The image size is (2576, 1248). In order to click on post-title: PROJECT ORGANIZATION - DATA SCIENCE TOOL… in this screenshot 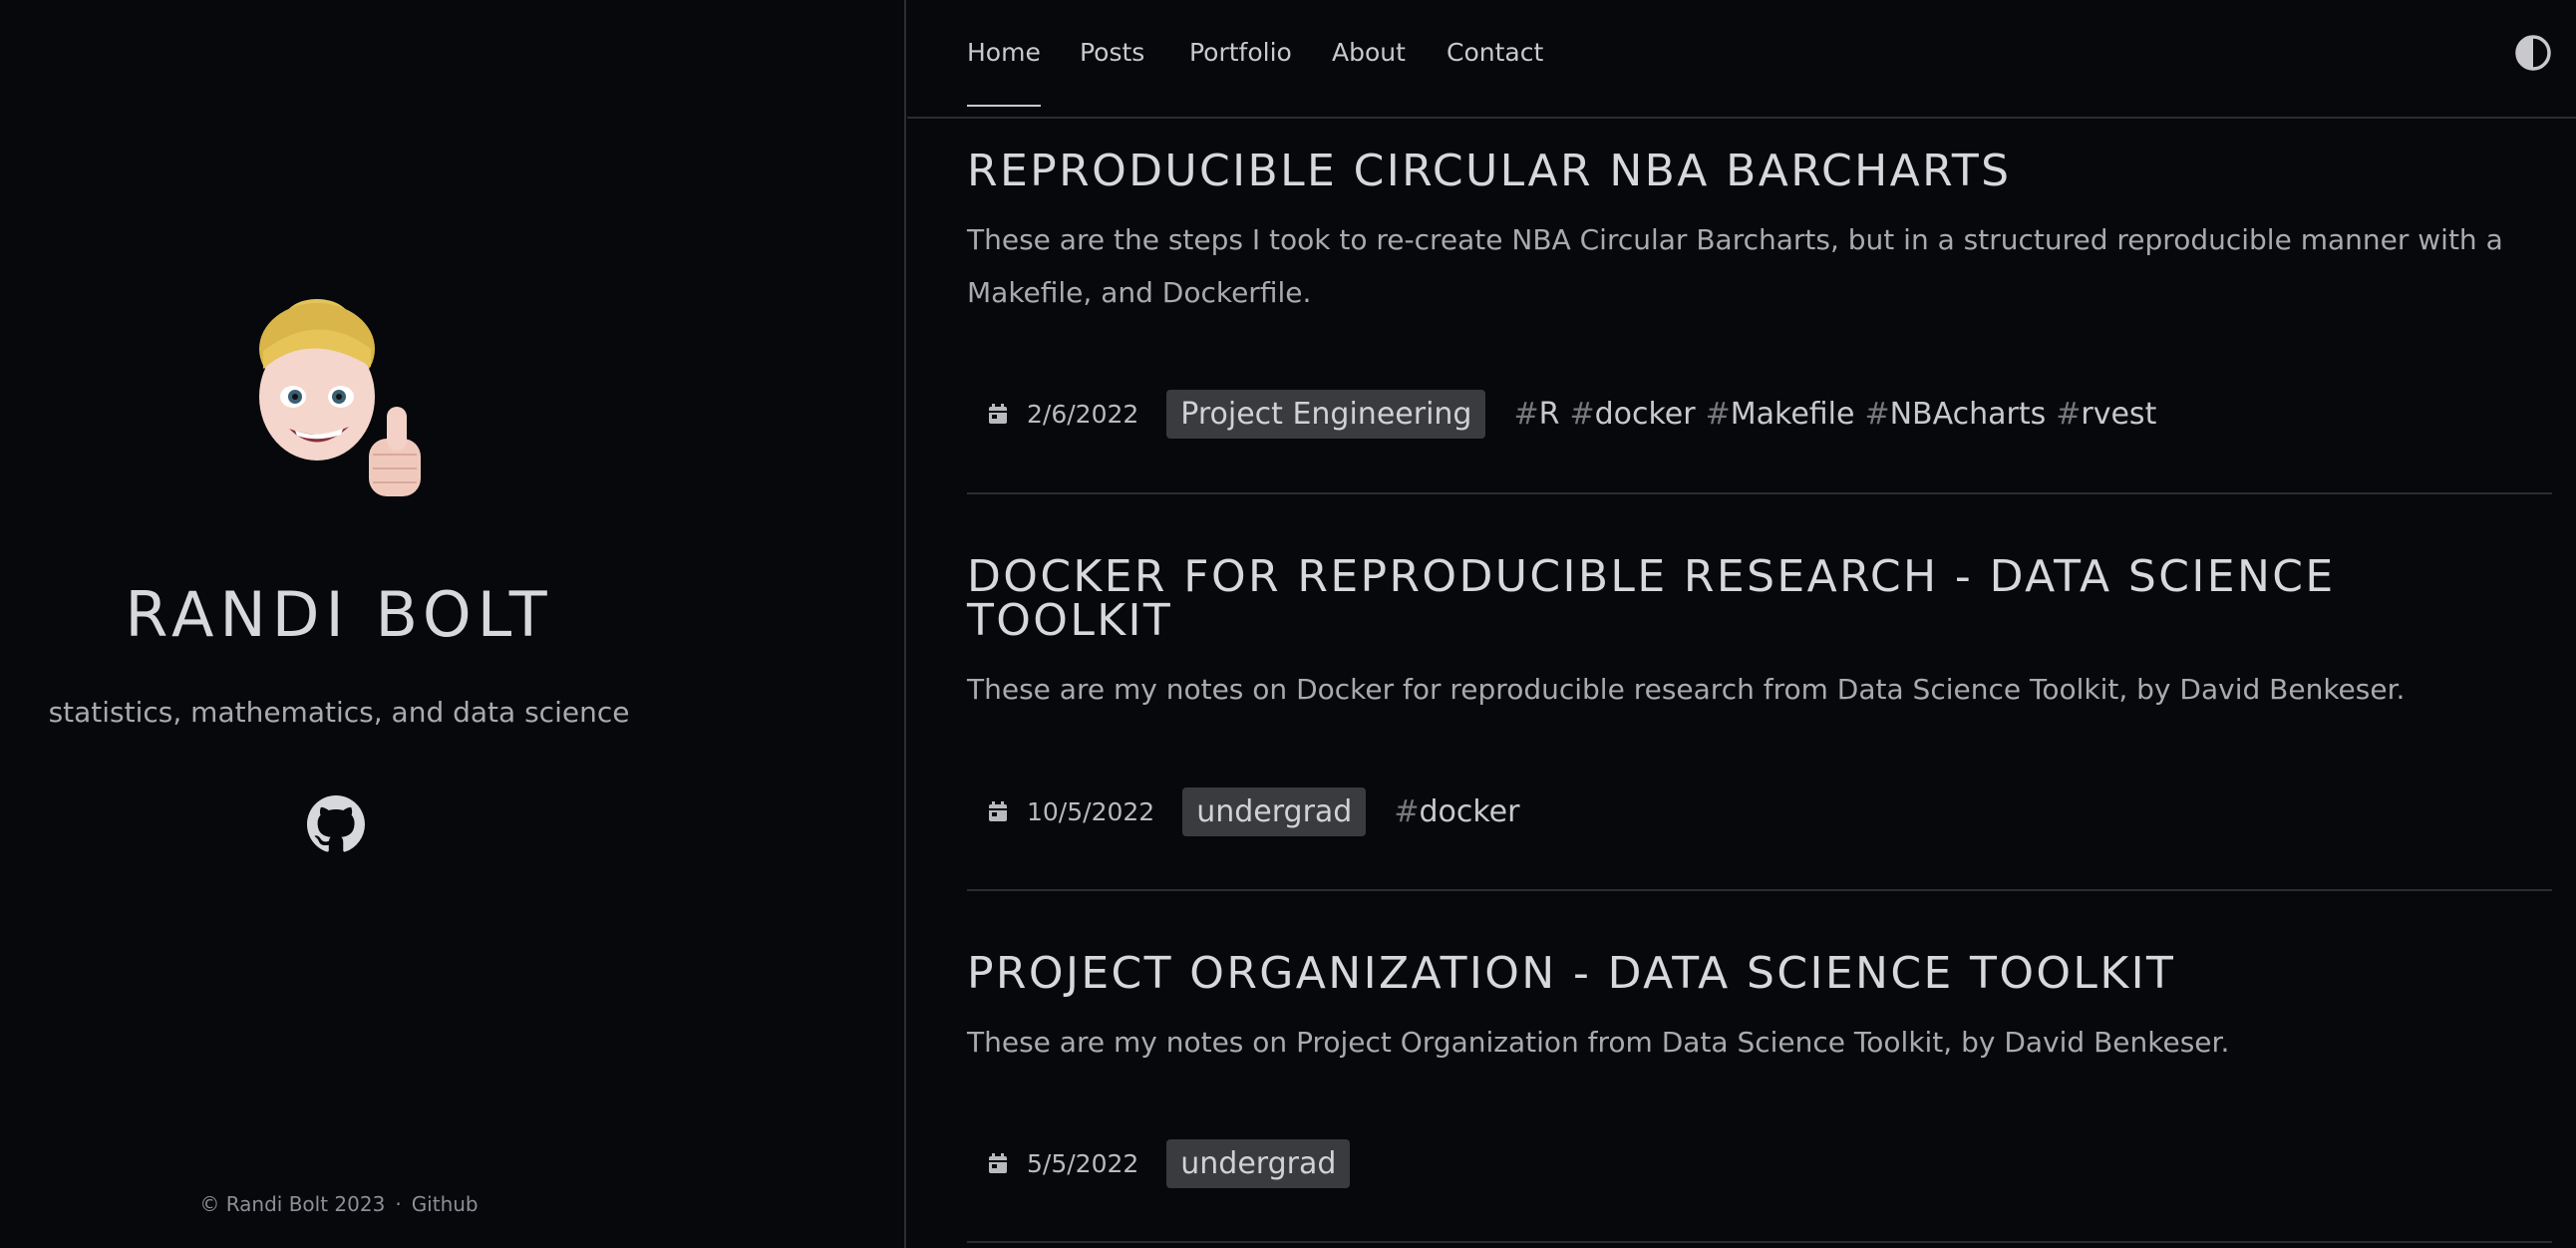, I will do `click(1759, 974)`.